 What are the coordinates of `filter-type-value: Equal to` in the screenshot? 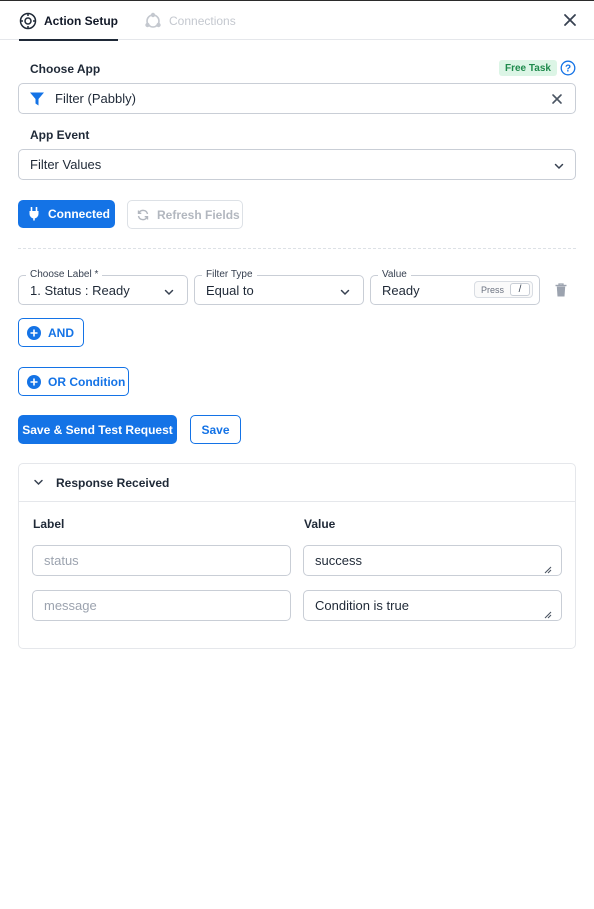 It's located at (230, 290).